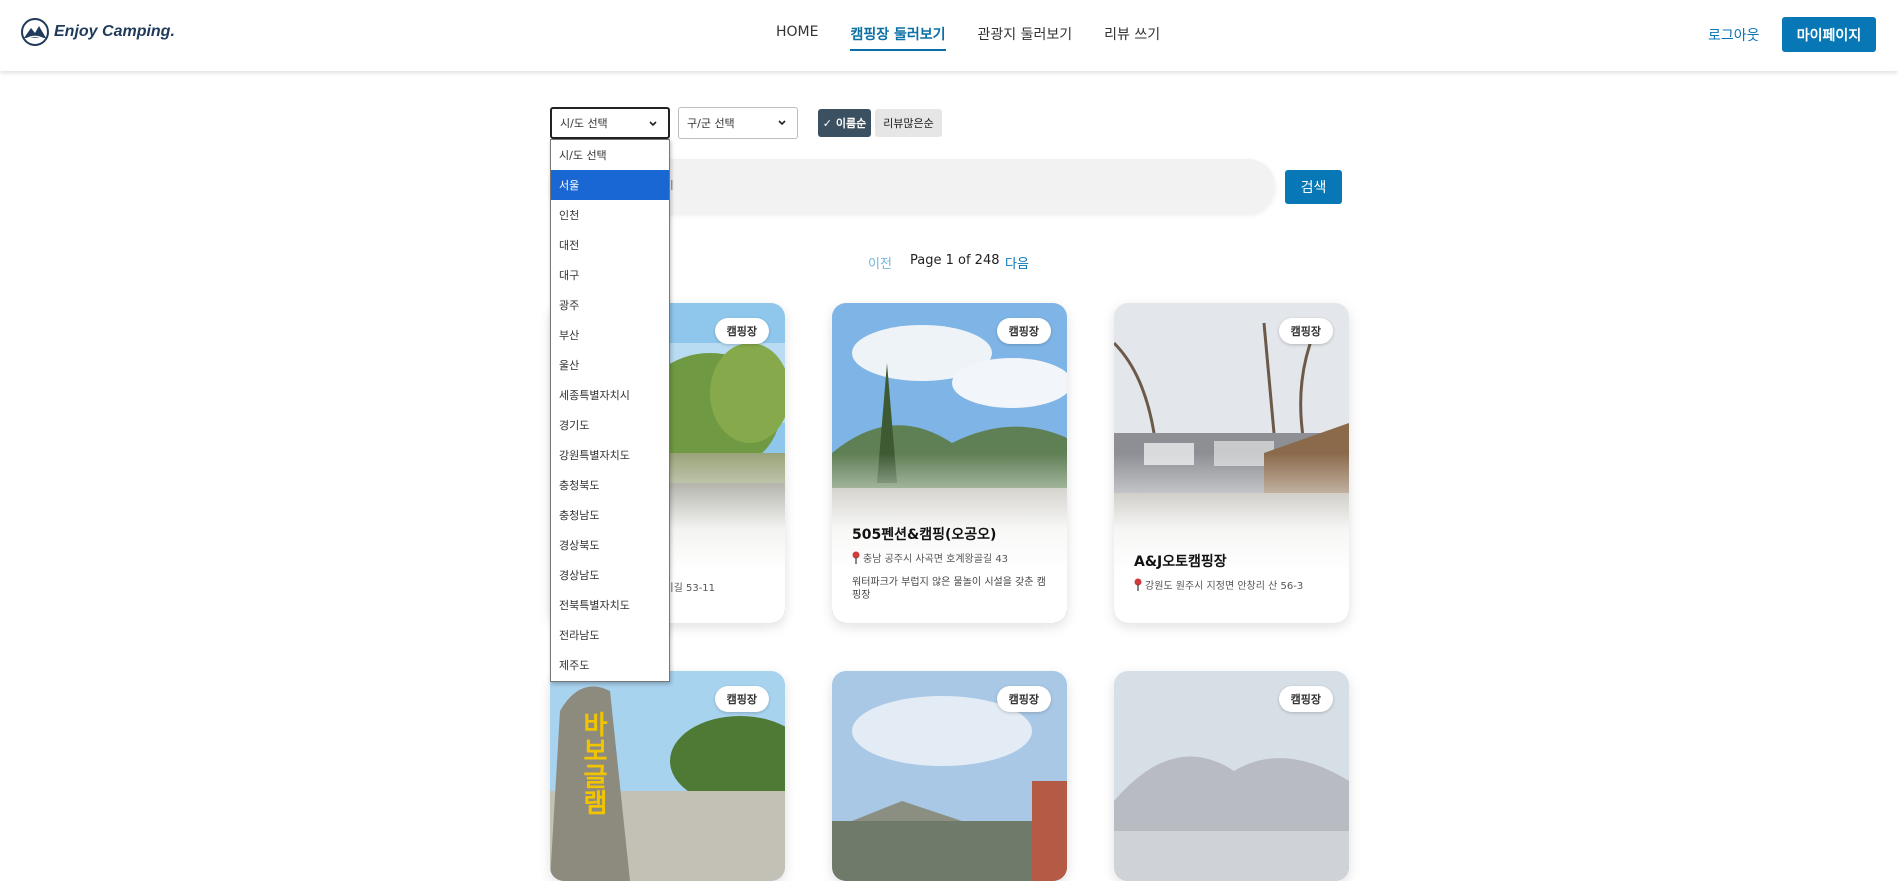 Image resolution: width=1898 pixels, height=881 pixels. What do you see at coordinates (1829, 34) in the screenshot?
I see `mypage-button: 마이페이지` at bounding box center [1829, 34].